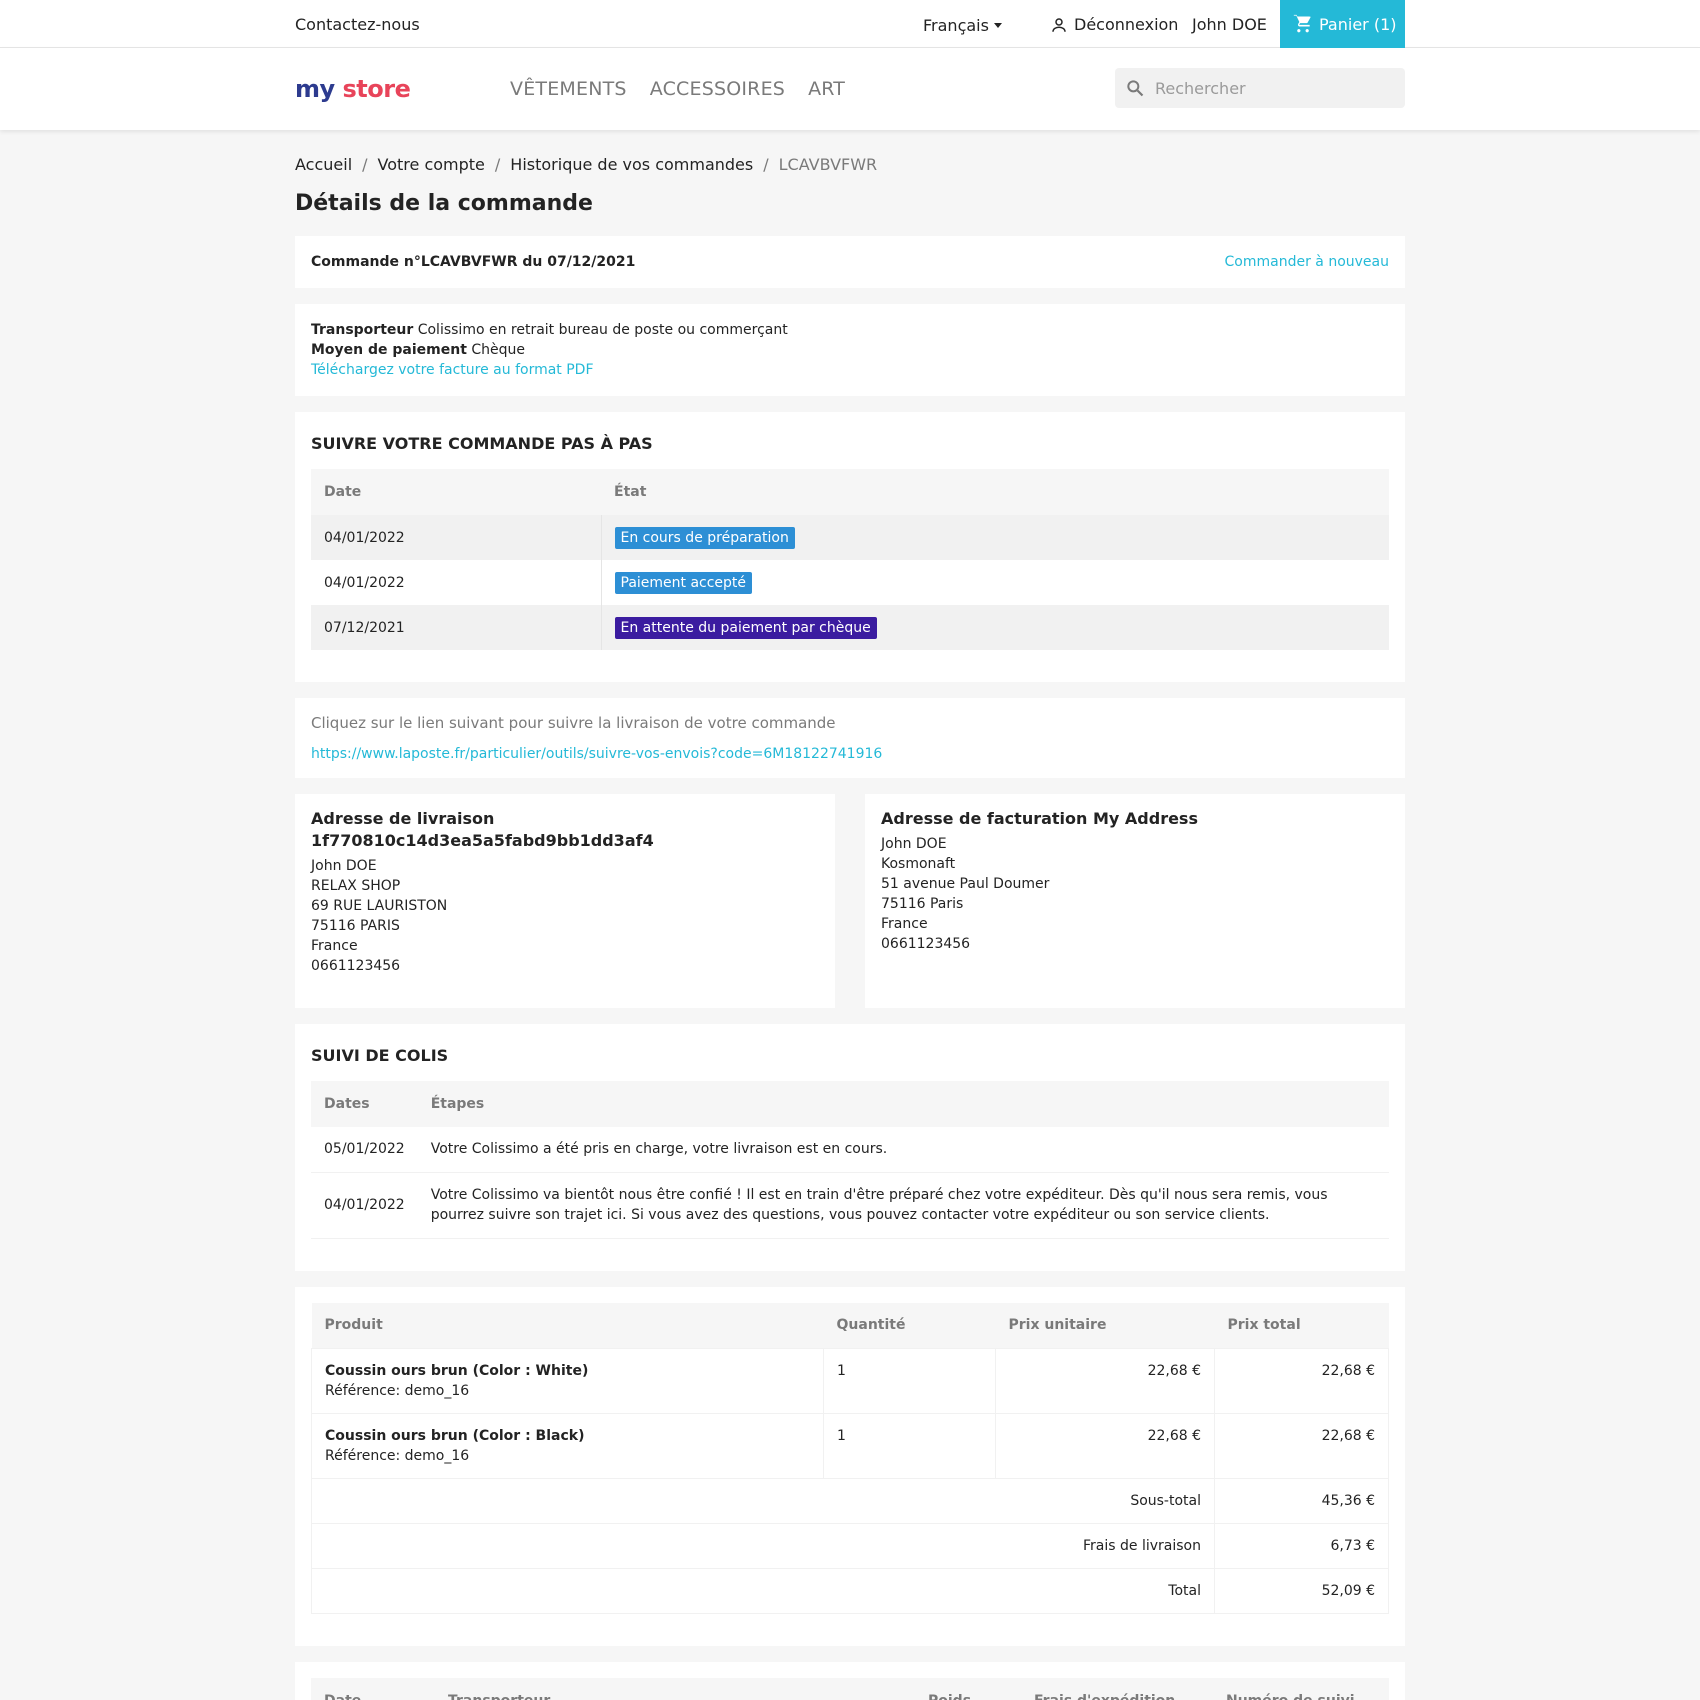 This screenshot has width=1700, height=1700. Describe the element at coordinates (995, 627) in the screenshot. I see `history-state-cell: En attente du paiement par chèque` at that location.